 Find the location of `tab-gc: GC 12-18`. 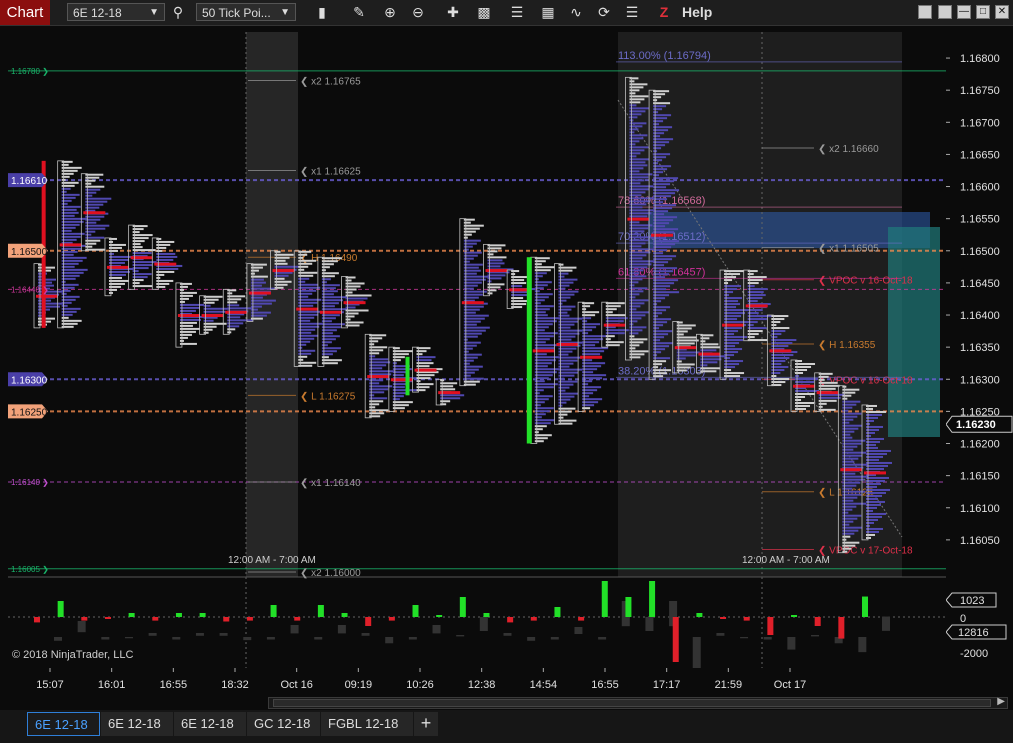

tab-gc: GC 12-18 is located at coordinates (283, 724).